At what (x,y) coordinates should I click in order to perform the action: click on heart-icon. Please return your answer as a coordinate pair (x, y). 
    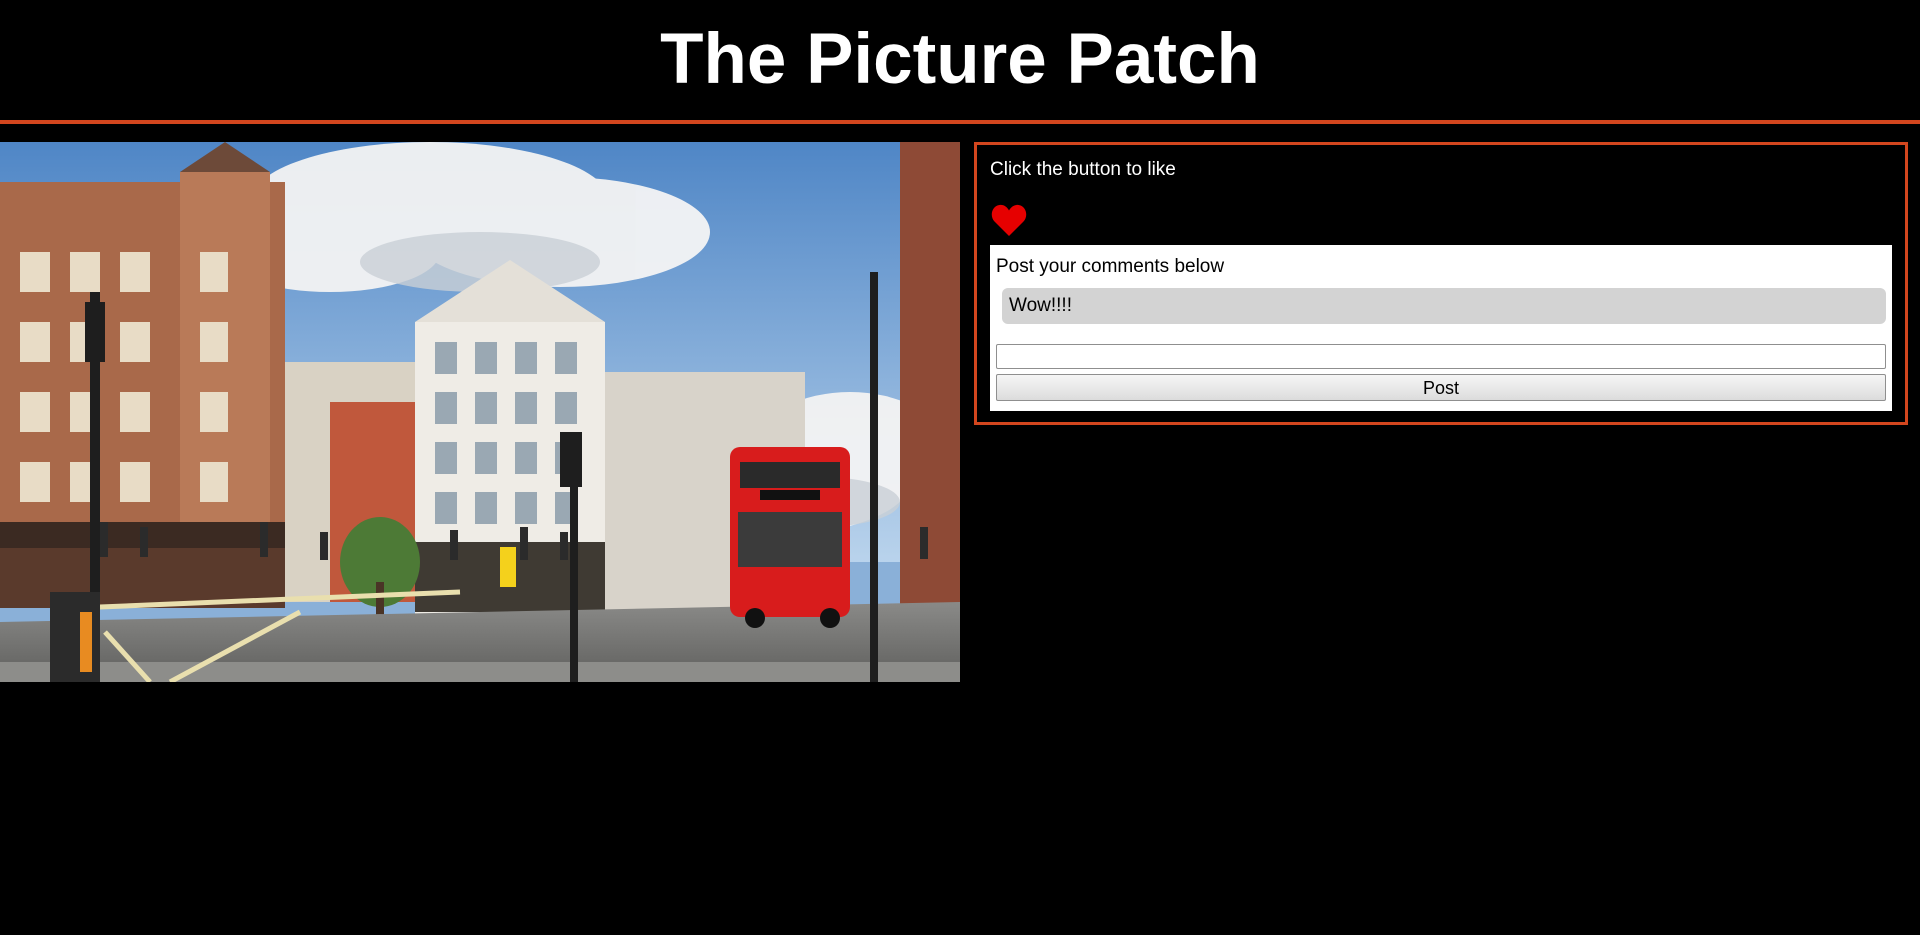
    Looking at the image, I should click on (1009, 220).